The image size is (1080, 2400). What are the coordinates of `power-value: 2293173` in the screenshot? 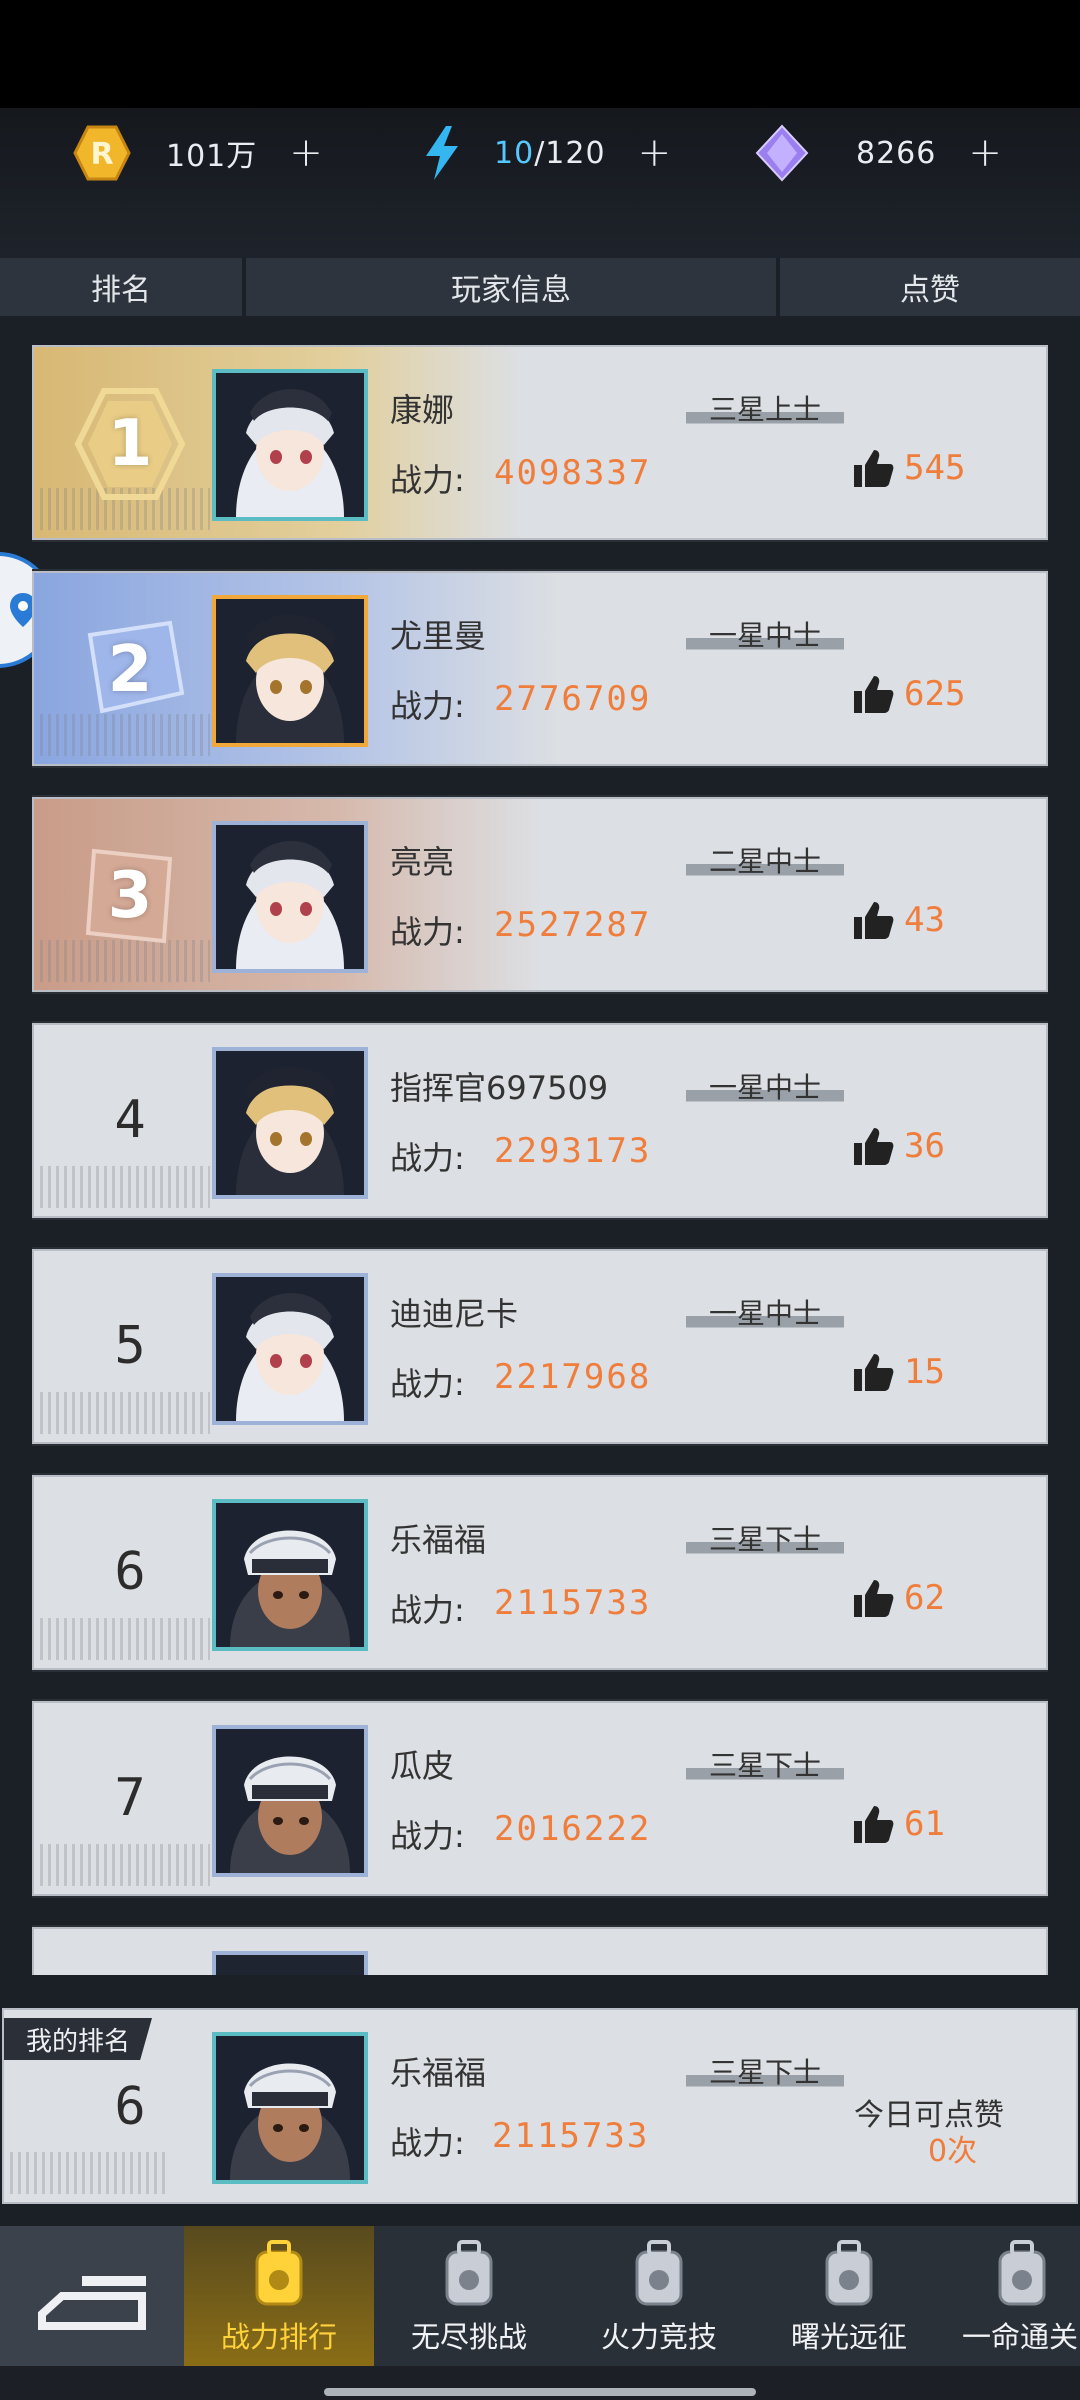 It's located at (573, 1151).